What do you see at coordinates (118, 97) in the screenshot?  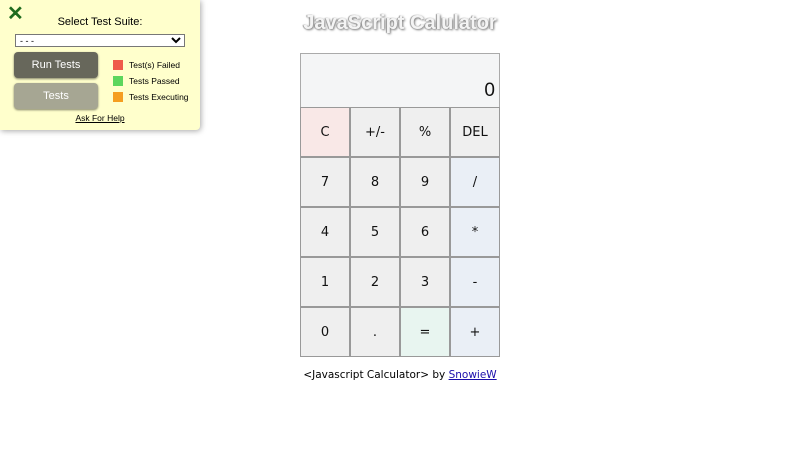 I see `executing-swatch` at bounding box center [118, 97].